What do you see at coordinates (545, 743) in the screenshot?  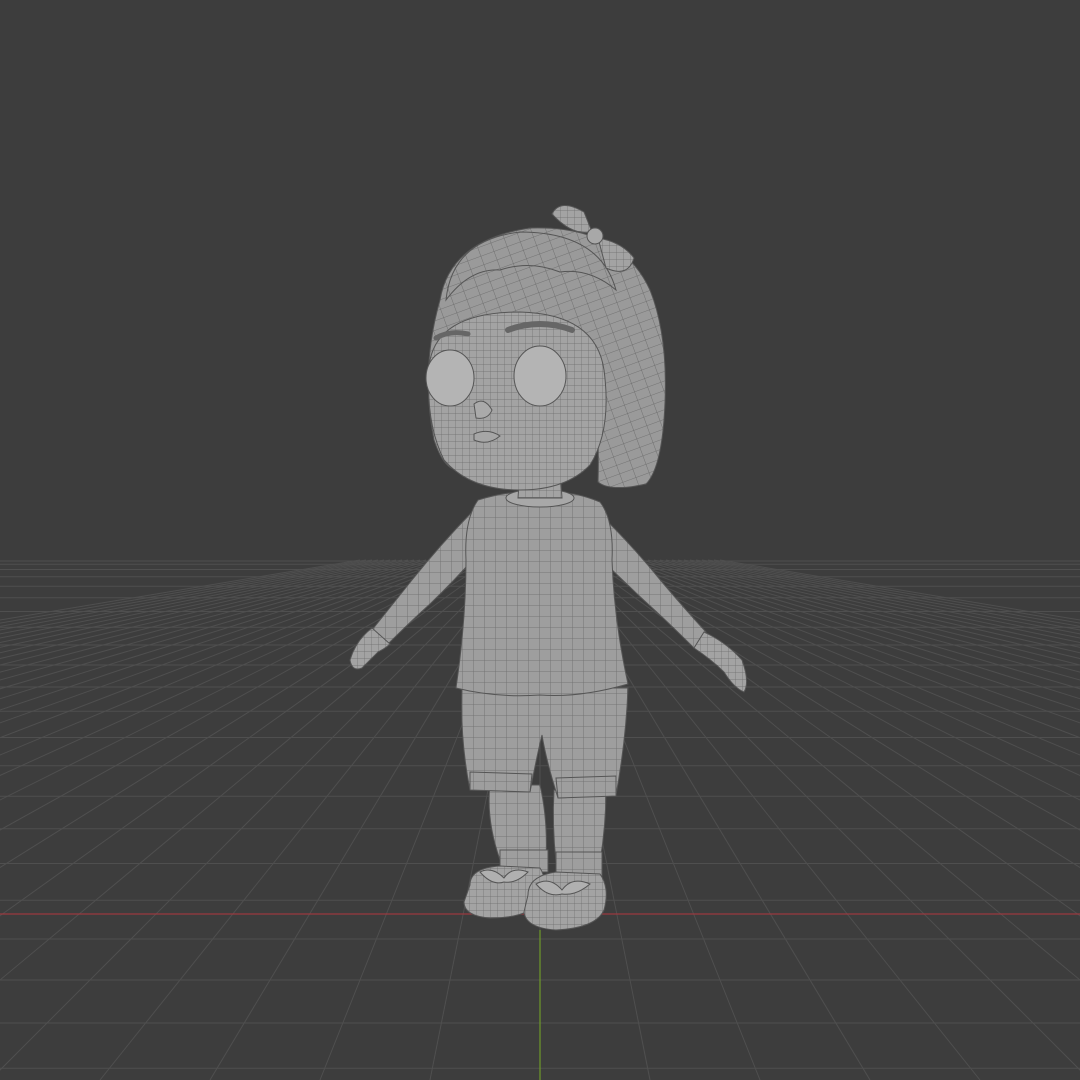 I see `shorts` at bounding box center [545, 743].